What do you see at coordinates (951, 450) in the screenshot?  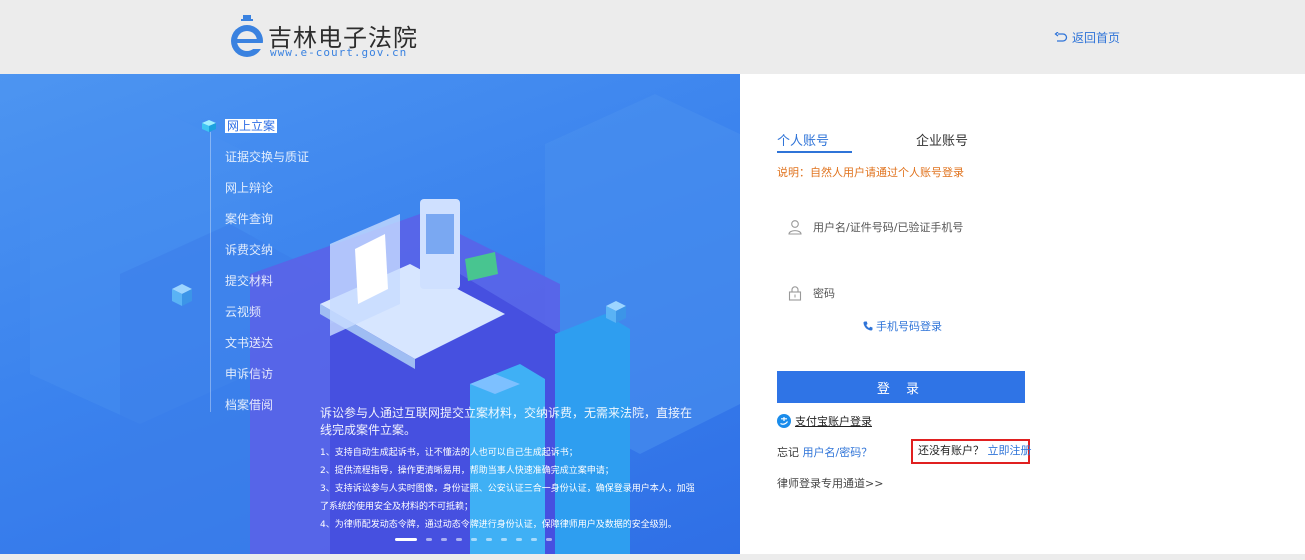 I see `register-prefix: 还没有账户？` at bounding box center [951, 450].